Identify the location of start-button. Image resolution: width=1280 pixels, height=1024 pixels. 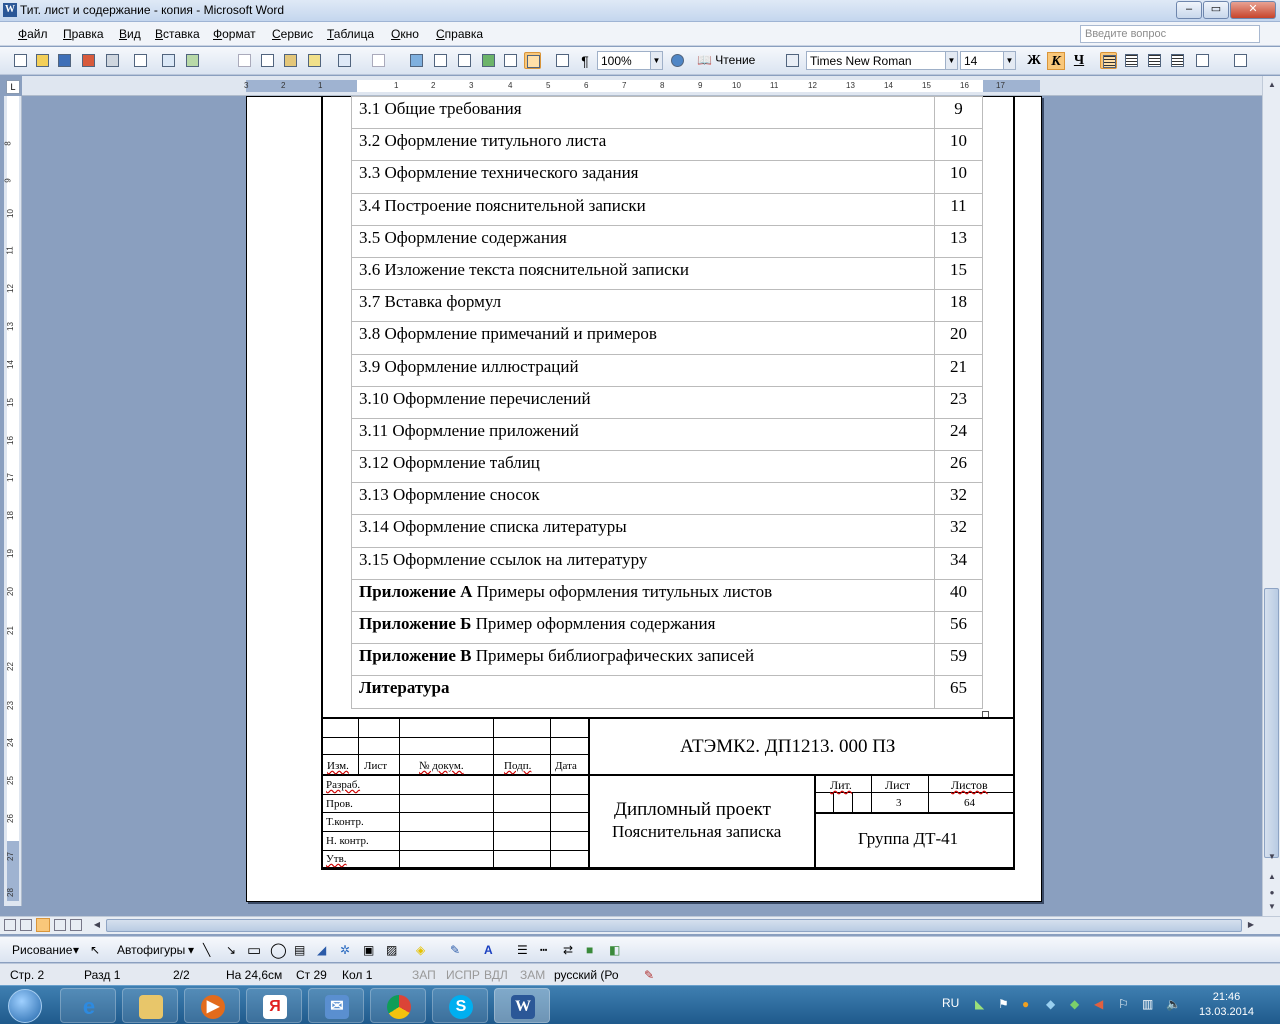
(25, 1006).